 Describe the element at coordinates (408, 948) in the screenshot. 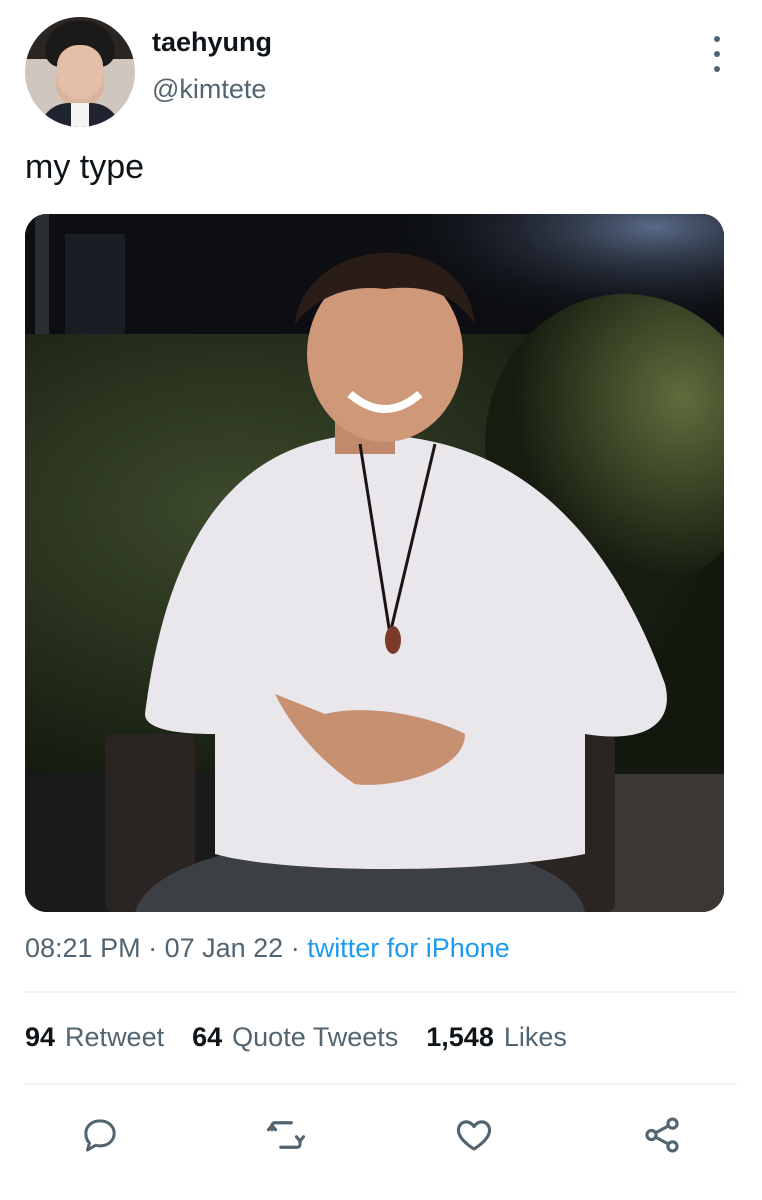

I see `tweet-source: twitter for iPhone` at that location.